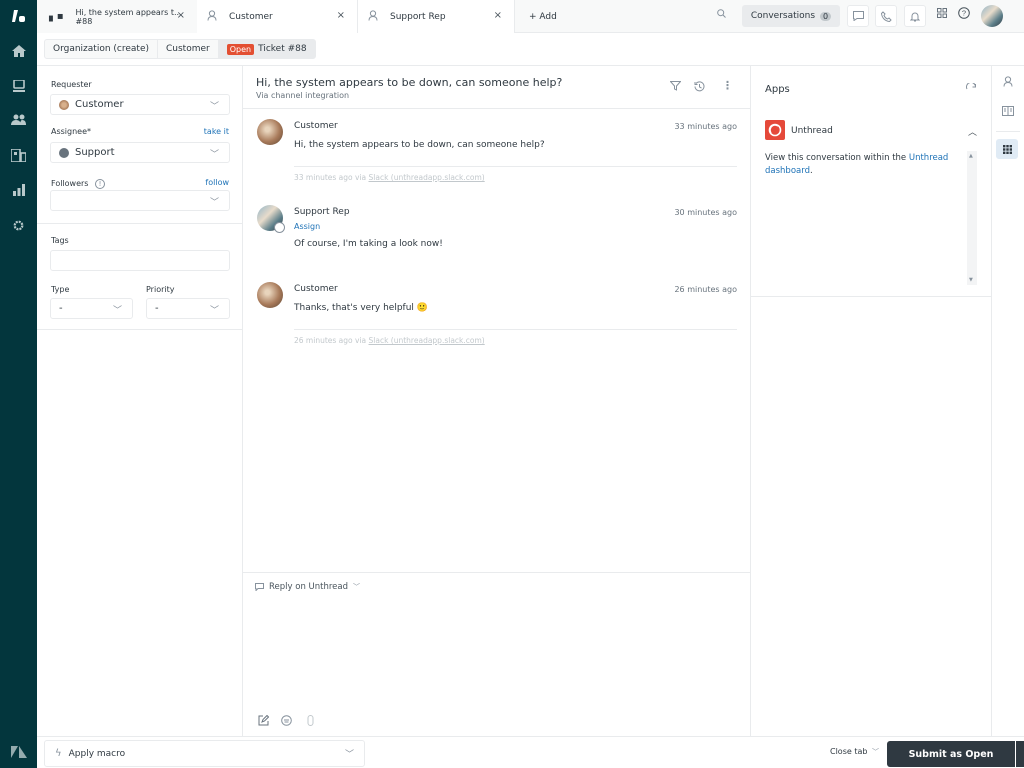 Image resolution: width=1024 pixels, height=768 pixels. I want to click on submit-options-button: ﹀, so click(1020, 754).